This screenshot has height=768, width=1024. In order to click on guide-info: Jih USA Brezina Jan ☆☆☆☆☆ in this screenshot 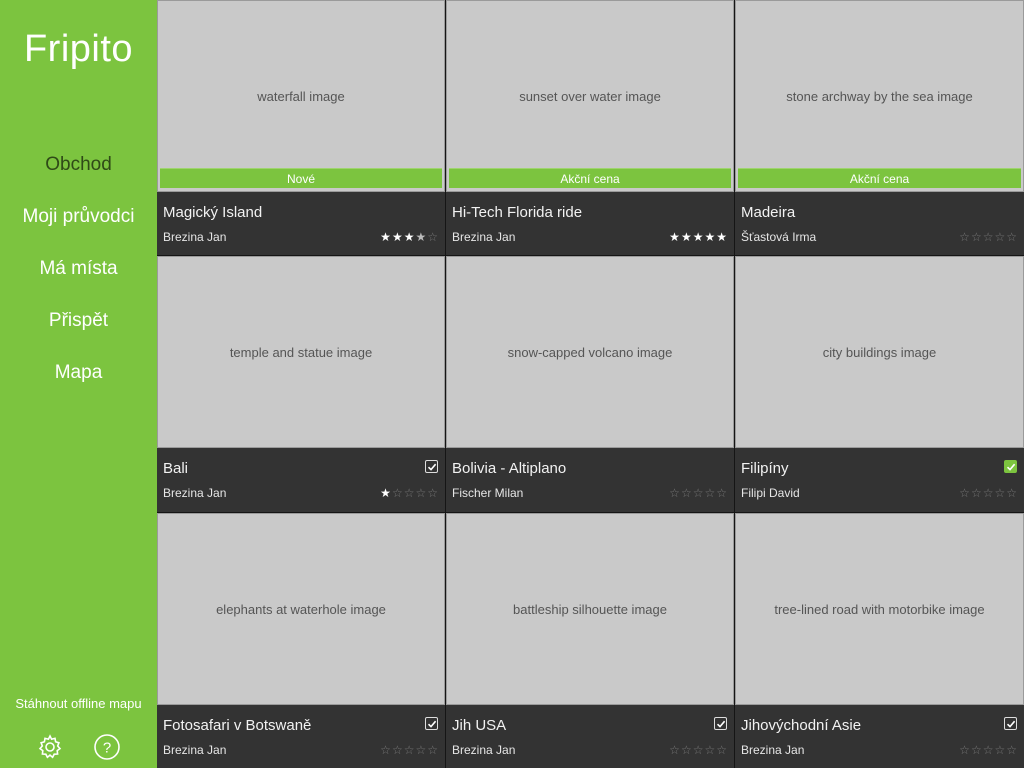, I will do `click(590, 736)`.